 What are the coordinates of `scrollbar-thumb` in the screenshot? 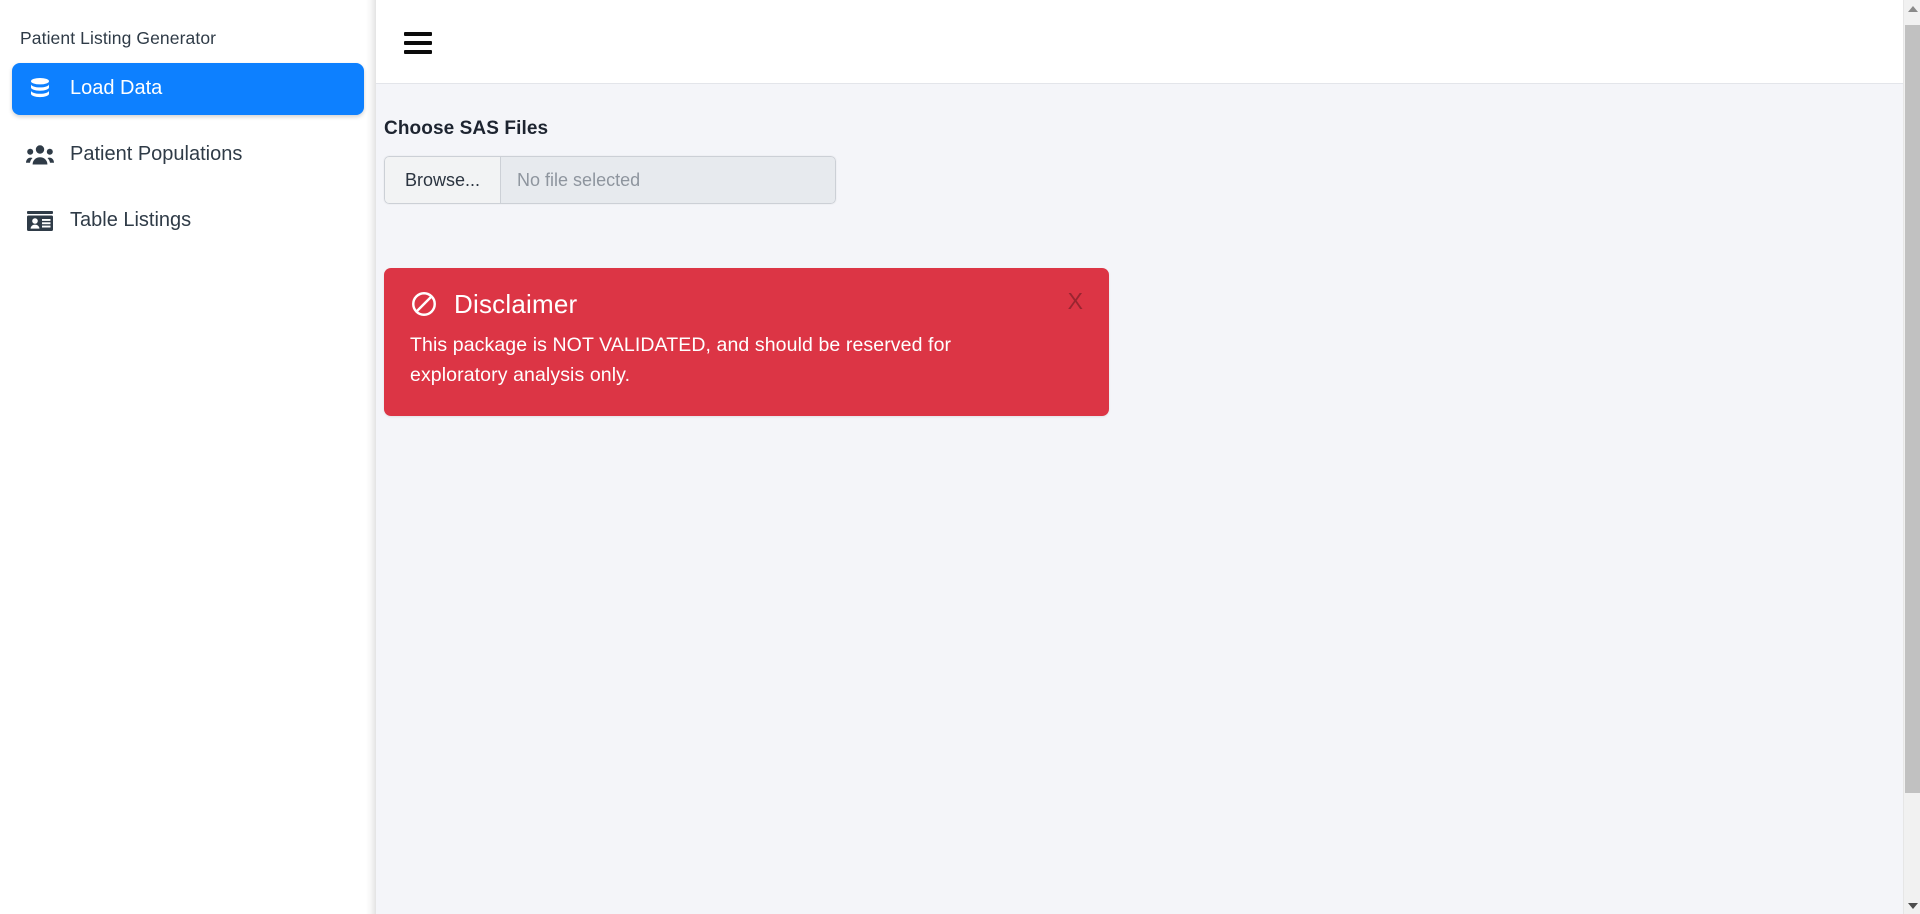 It's located at (1912, 409).